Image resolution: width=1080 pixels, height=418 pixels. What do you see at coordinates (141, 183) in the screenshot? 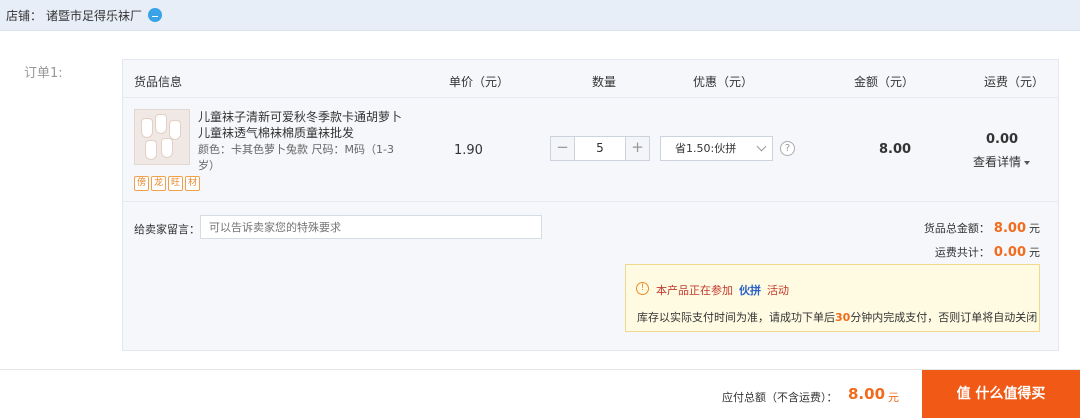
I see `service-badge-icon: 傍` at bounding box center [141, 183].